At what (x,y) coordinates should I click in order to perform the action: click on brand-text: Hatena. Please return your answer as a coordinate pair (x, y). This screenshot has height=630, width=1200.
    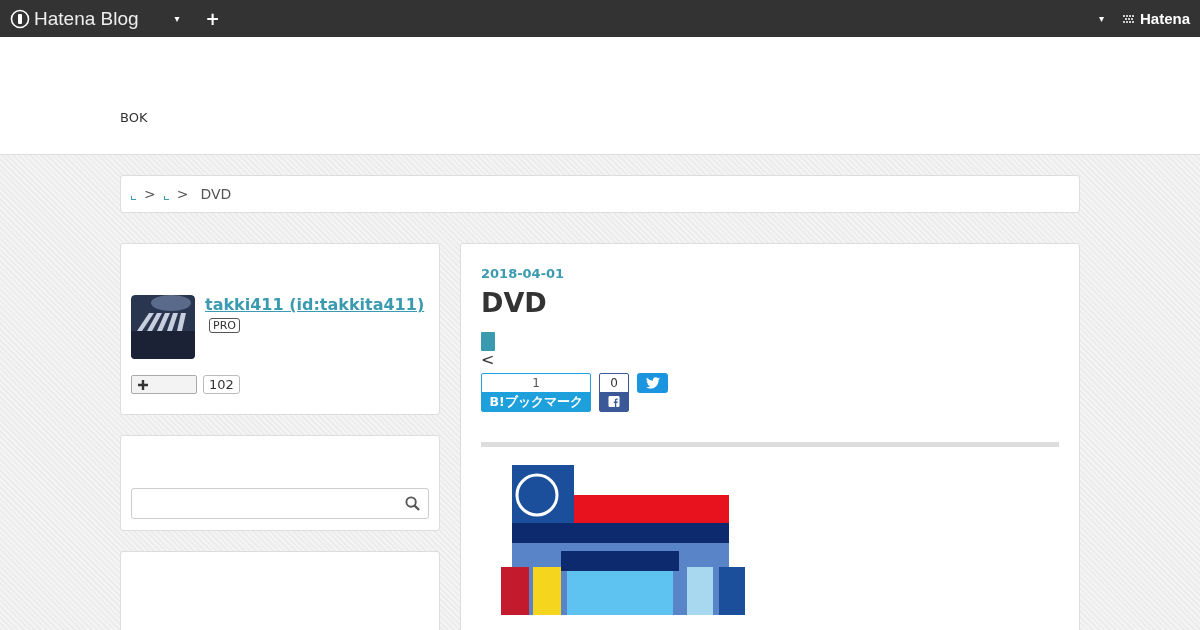
    Looking at the image, I should click on (1164, 18).